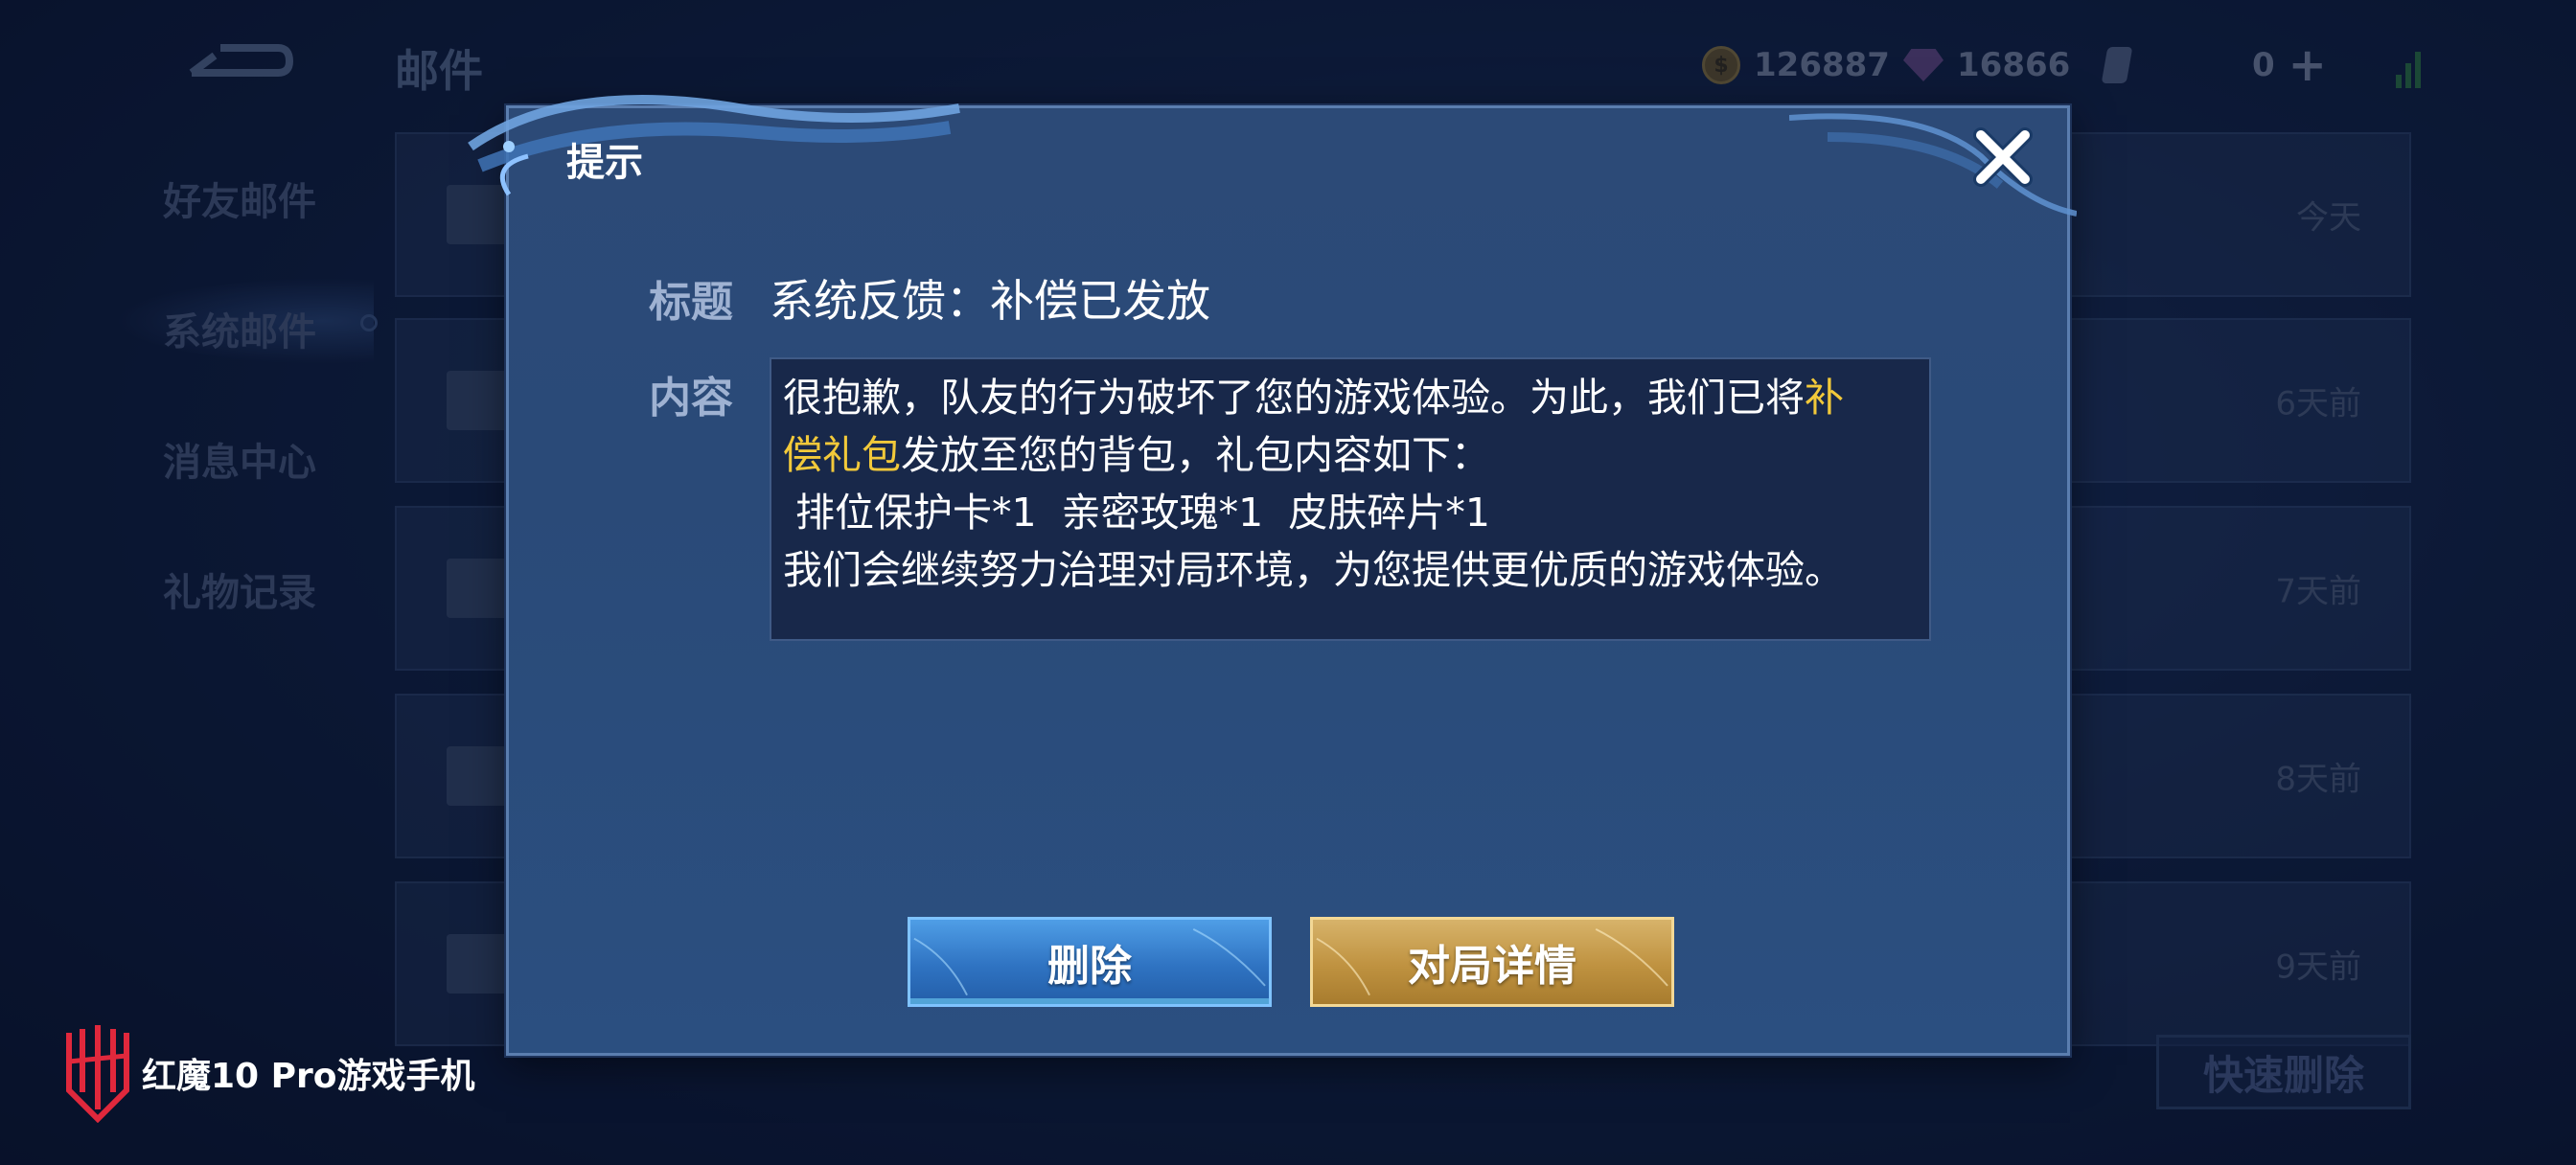 This screenshot has width=2576, height=1165. I want to click on sidebar-item-friend-mail: 好友邮件, so click(239, 199).